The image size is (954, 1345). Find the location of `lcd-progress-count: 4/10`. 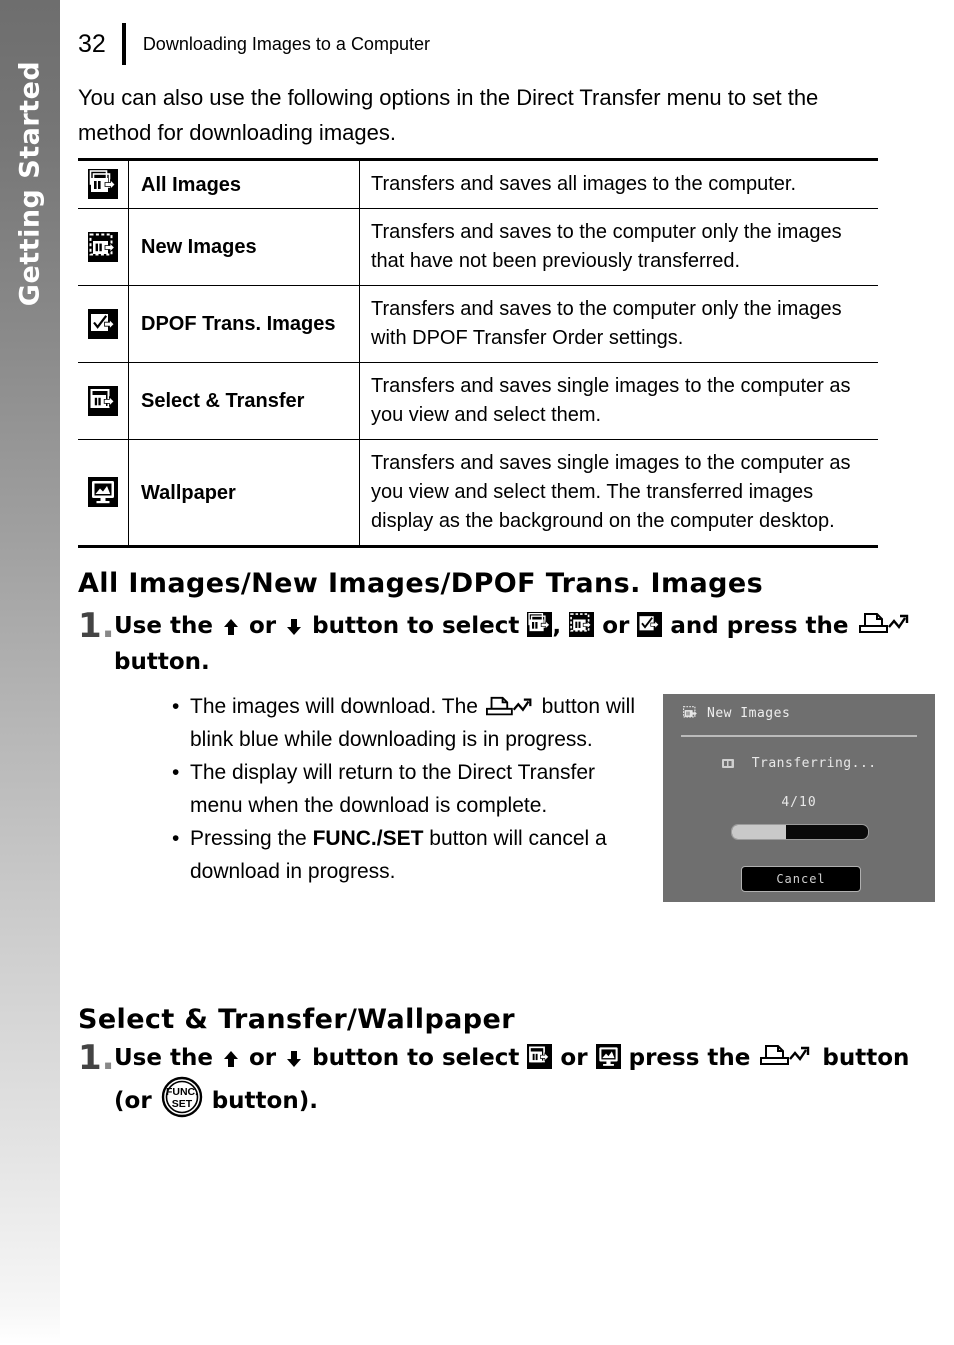

lcd-progress-count: 4/10 is located at coordinates (799, 802).